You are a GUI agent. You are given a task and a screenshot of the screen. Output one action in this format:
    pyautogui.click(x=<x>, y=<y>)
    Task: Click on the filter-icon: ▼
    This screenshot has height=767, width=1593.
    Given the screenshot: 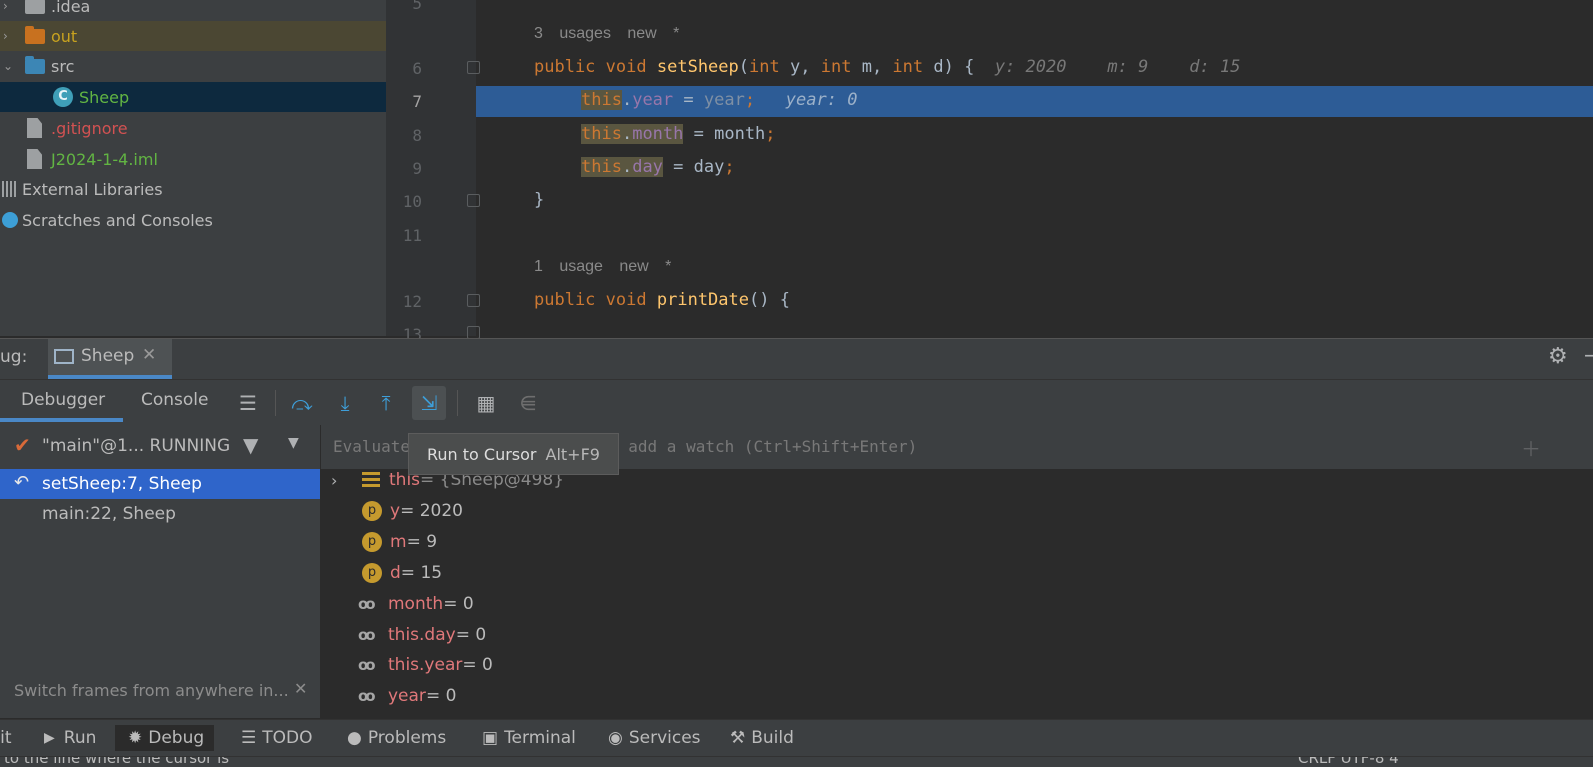 What is the action you would take?
    pyautogui.click(x=250, y=445)
    